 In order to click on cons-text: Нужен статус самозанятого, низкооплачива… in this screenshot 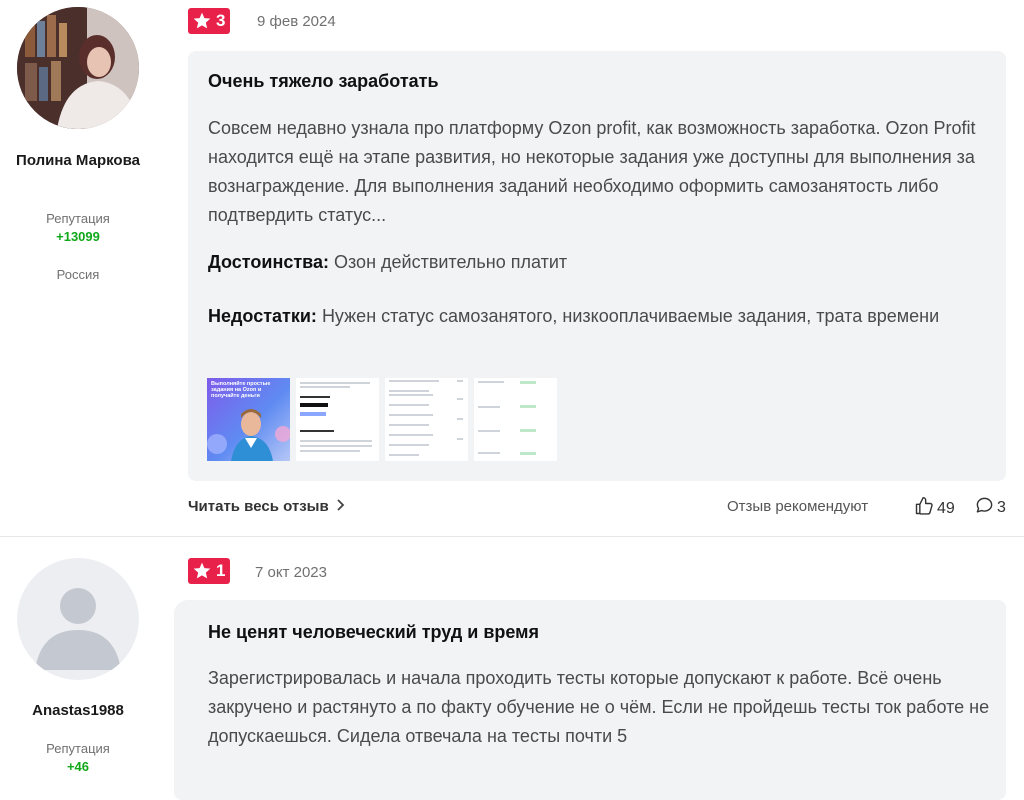, I will do `click(630, 316)`.